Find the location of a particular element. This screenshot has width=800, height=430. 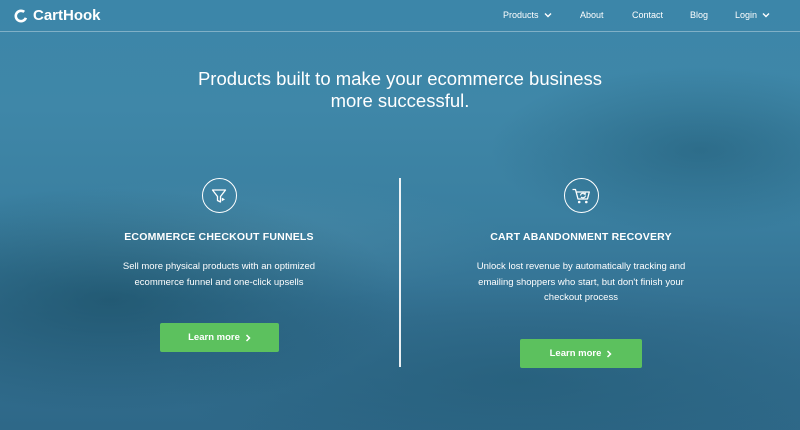

hero-headline-line2: more successful. is located at coordinates (400, 100).